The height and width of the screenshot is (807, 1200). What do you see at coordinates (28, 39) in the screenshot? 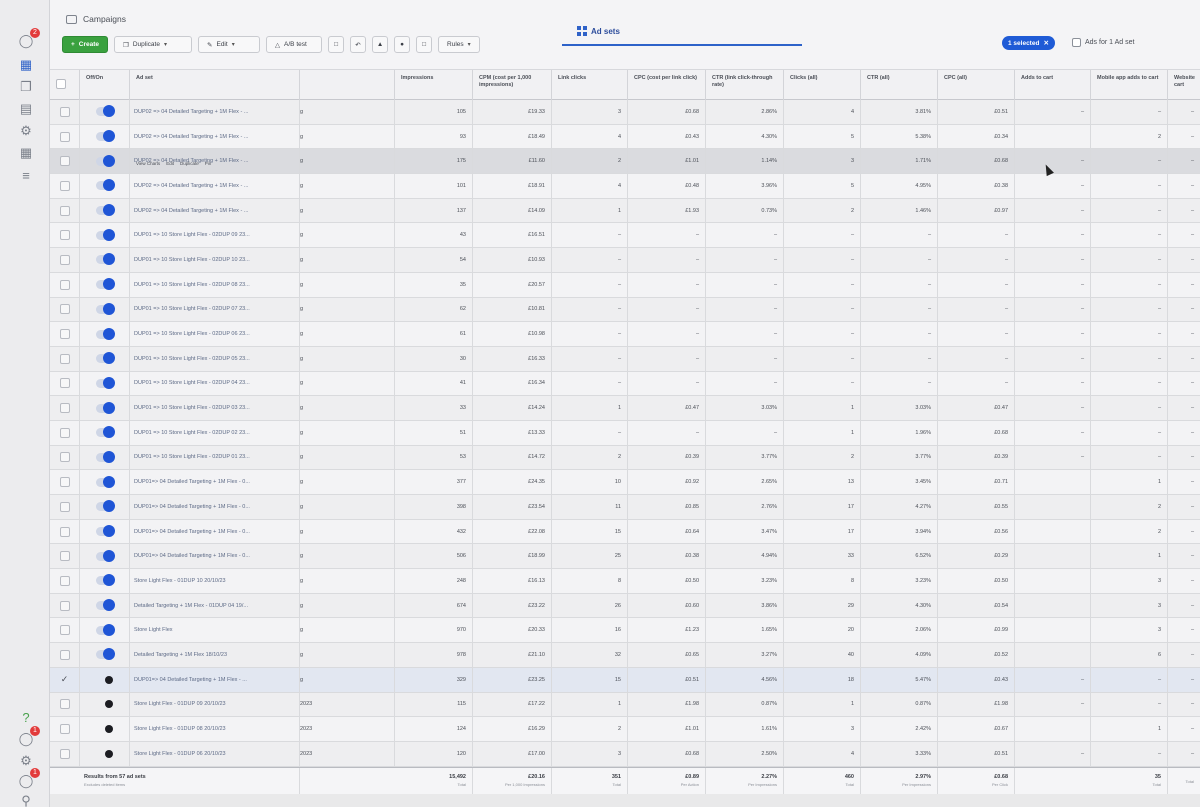
I see `notifications-icon: ◯ 2` at bounding box center [28, 39].